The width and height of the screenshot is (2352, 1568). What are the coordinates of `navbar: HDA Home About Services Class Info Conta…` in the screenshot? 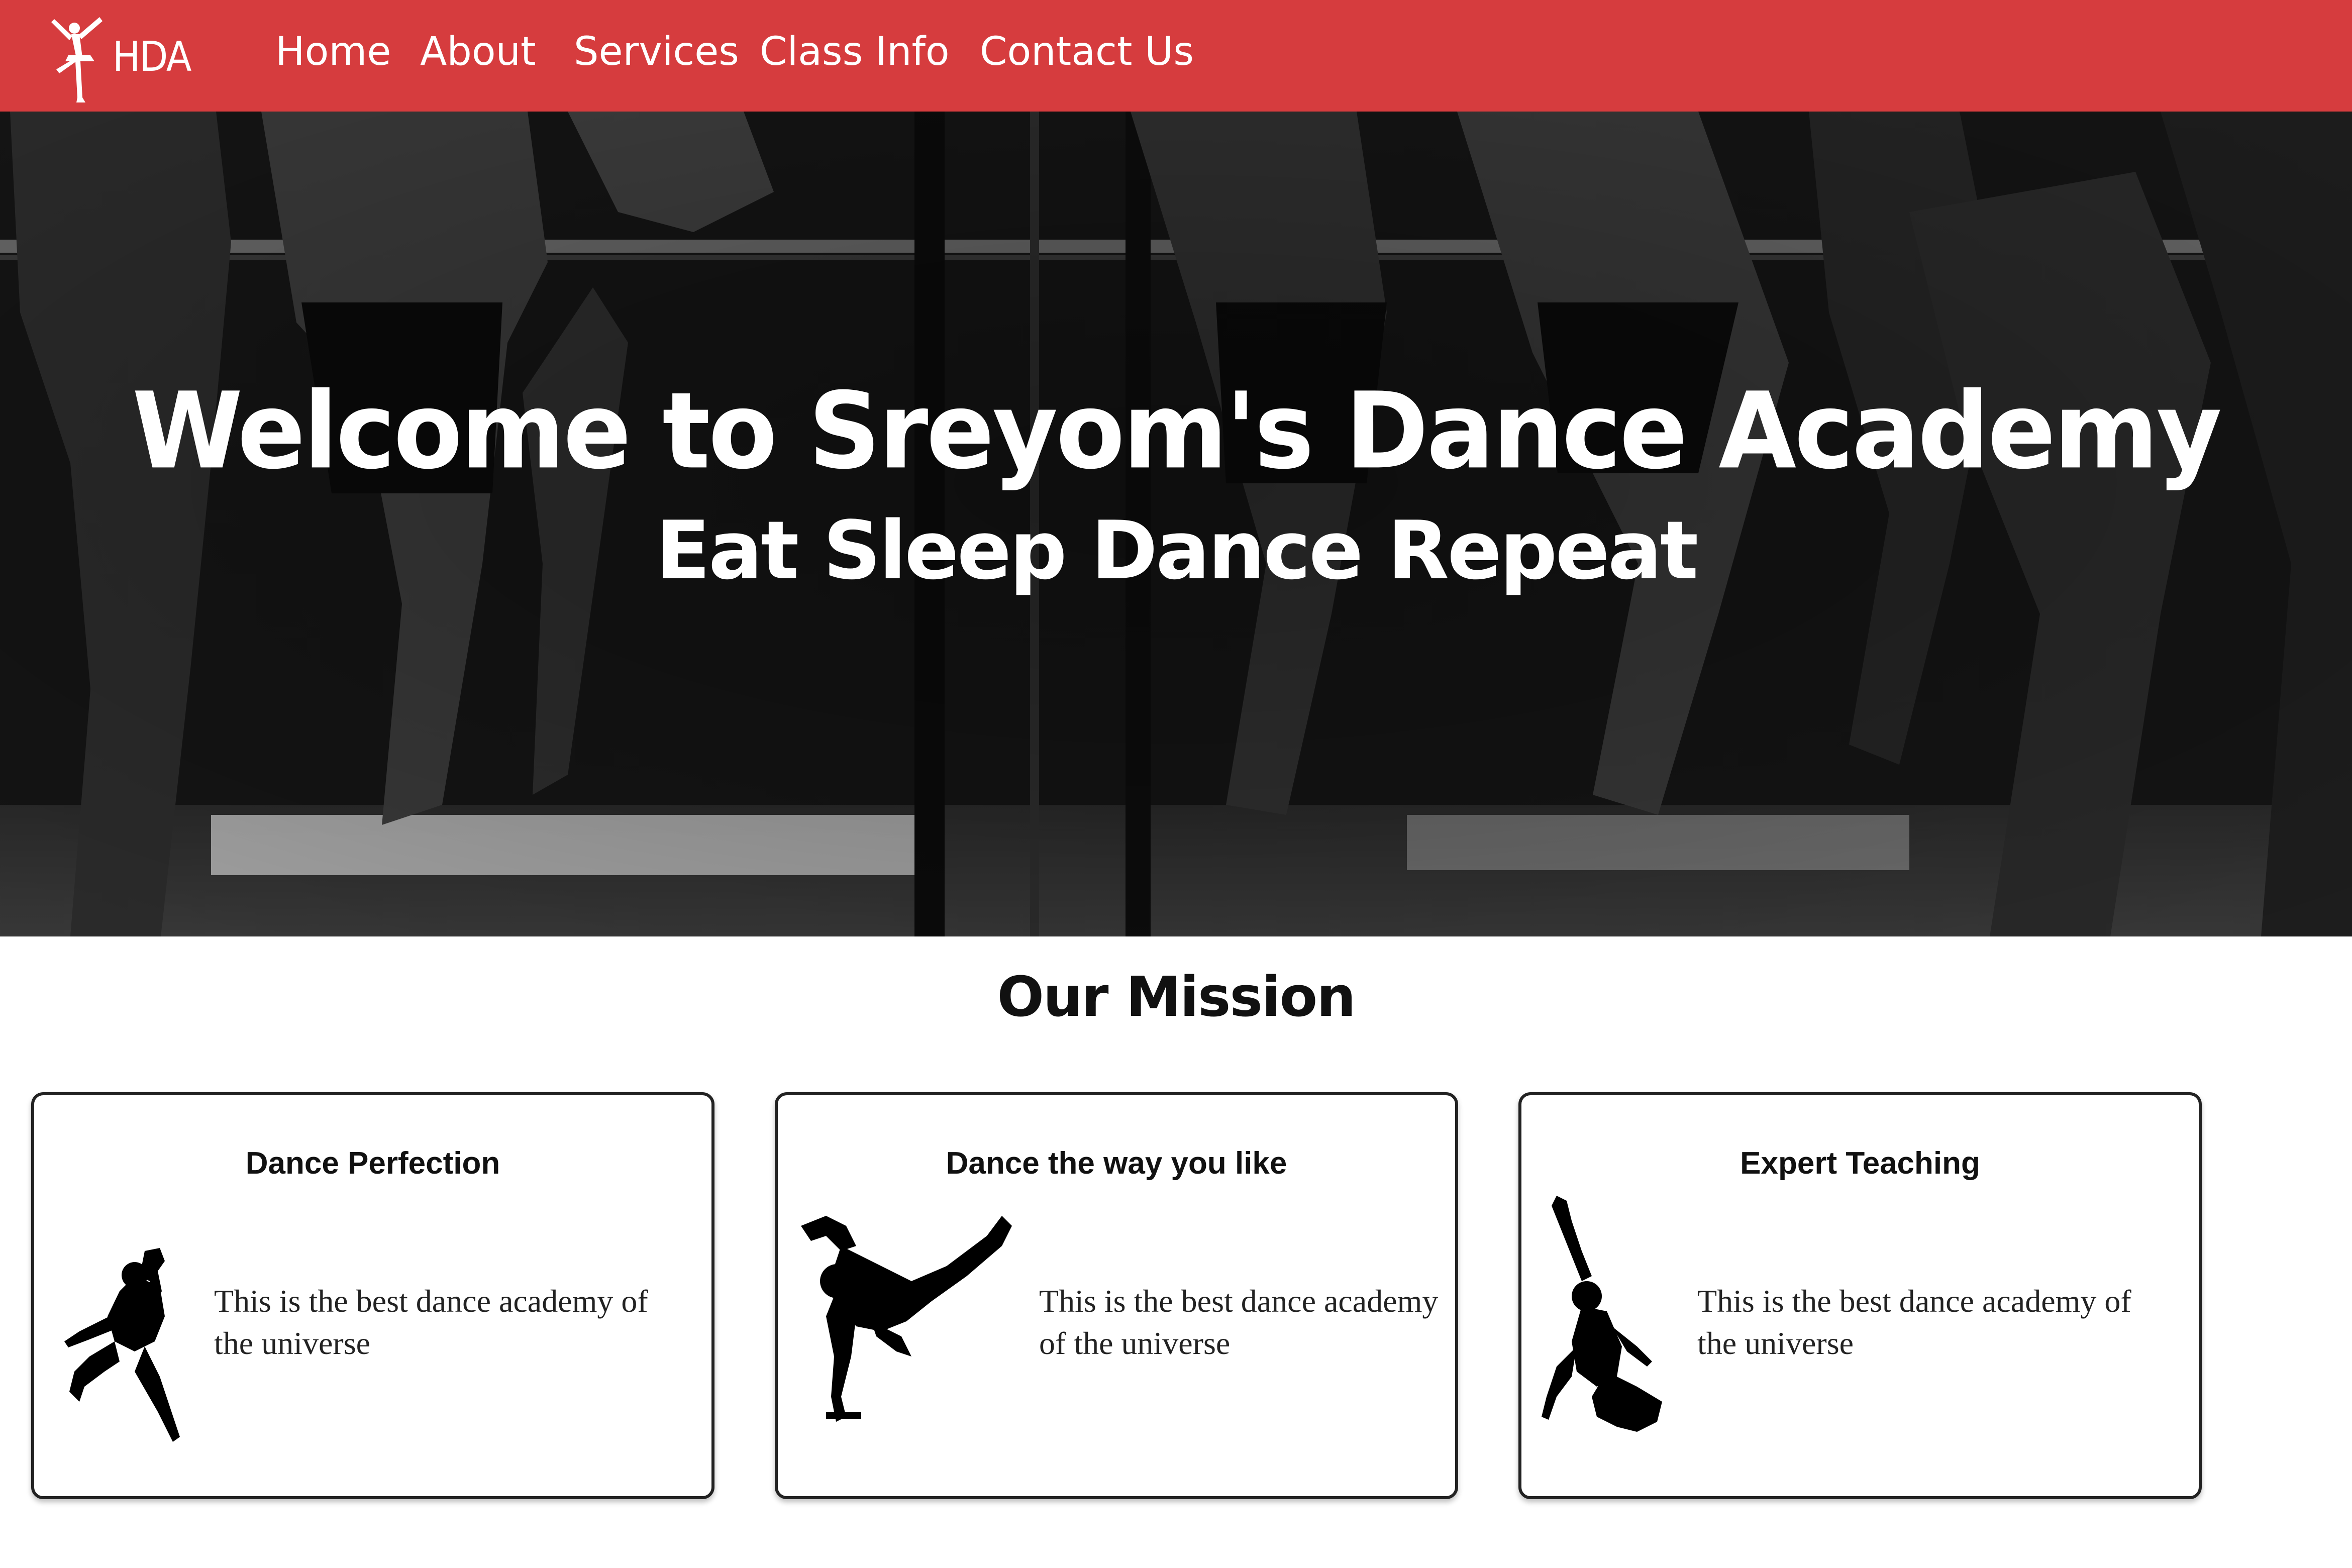 It's located at (1176, 56).